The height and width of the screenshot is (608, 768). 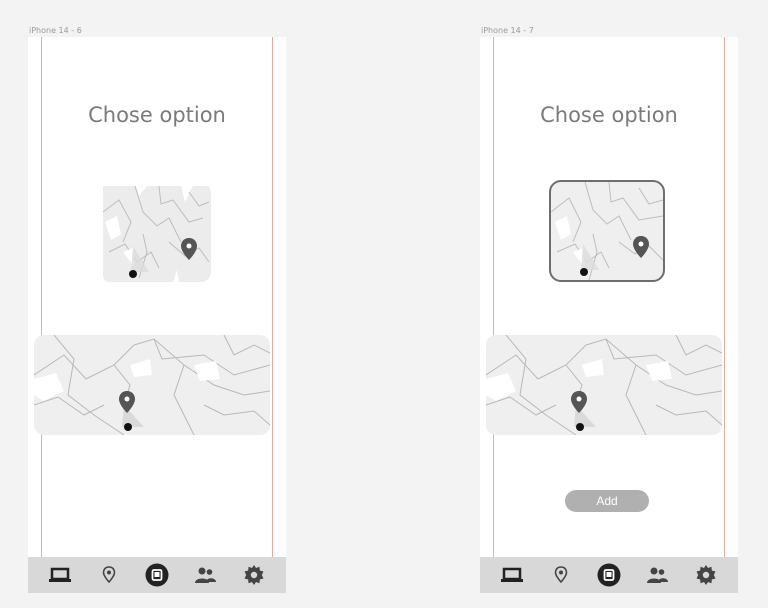 I want to click on frame-label-1: iPhone 14 - 6, so click(x=55, y=30).